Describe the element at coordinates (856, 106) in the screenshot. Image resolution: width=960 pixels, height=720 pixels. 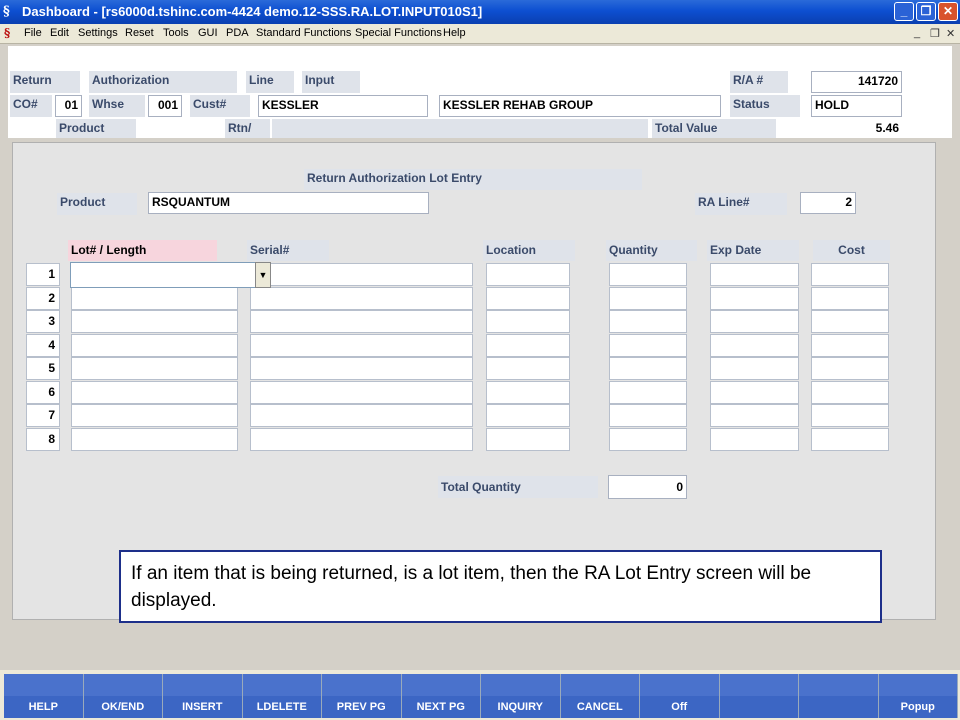
I see `status-field: HOLD` at that location.